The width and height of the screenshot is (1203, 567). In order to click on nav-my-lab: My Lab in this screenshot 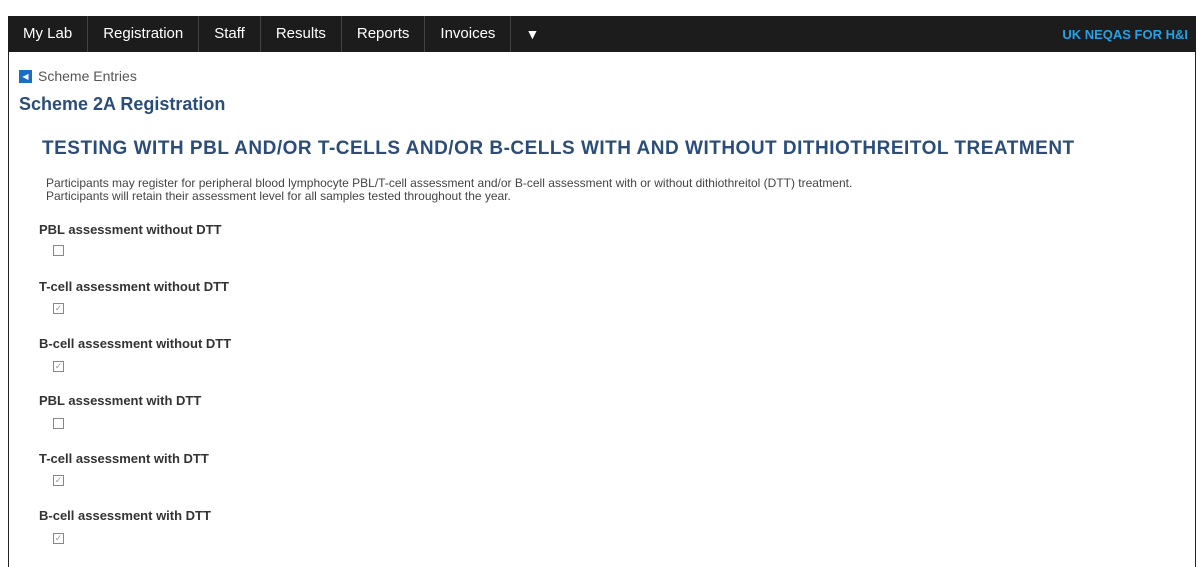, I will do `click(48, 34)`.